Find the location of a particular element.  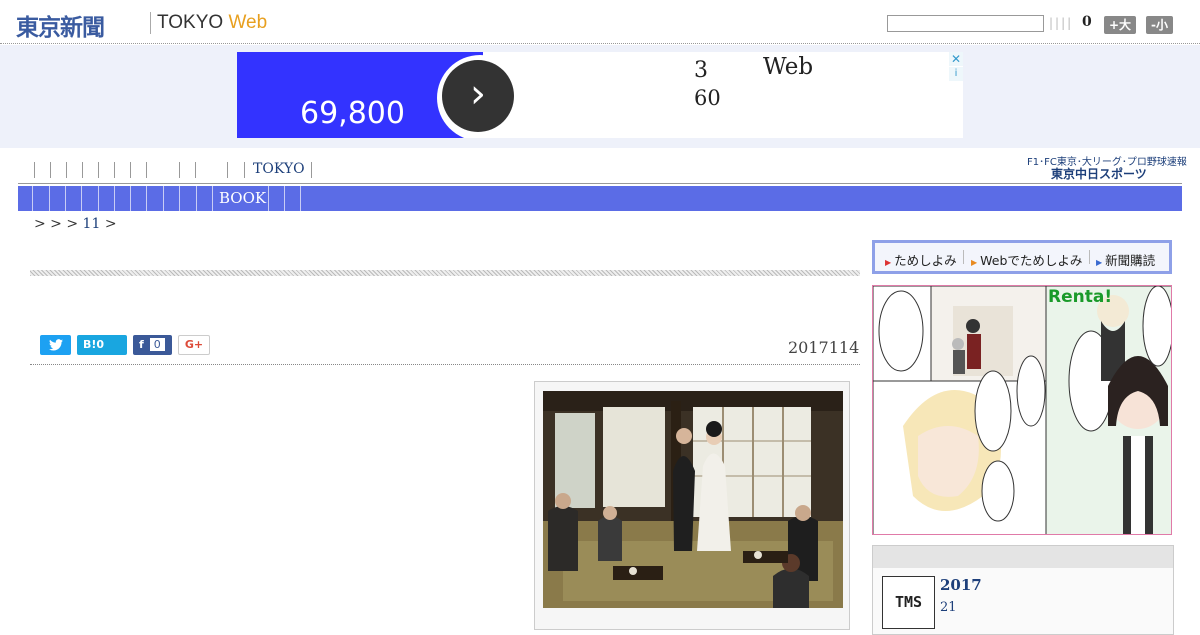

font-size-large-button: +大 is located at coordinates (1120, 25).